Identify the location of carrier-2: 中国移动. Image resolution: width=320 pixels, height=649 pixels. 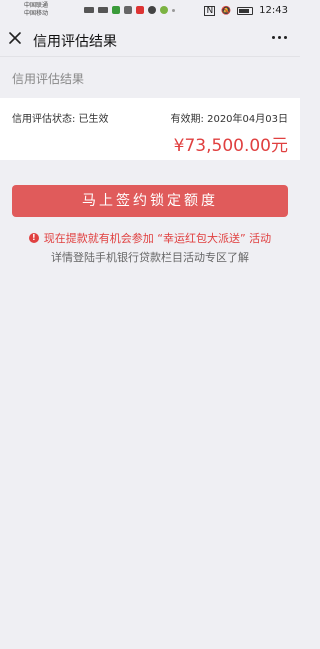
(36, 13).